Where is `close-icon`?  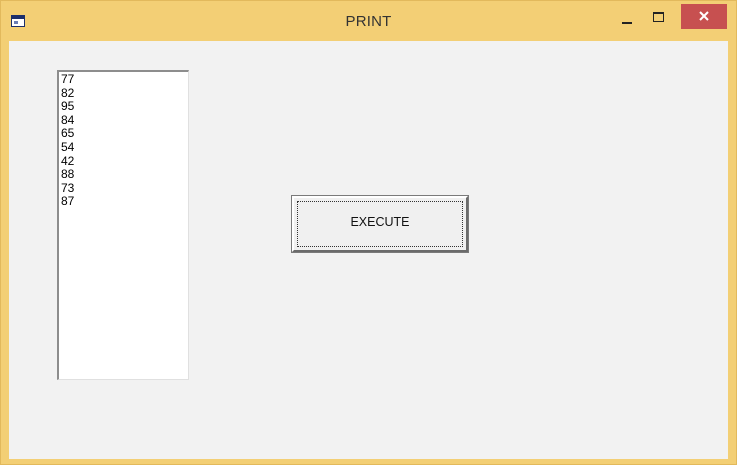 close-icon is located at coordinates (704, 16).